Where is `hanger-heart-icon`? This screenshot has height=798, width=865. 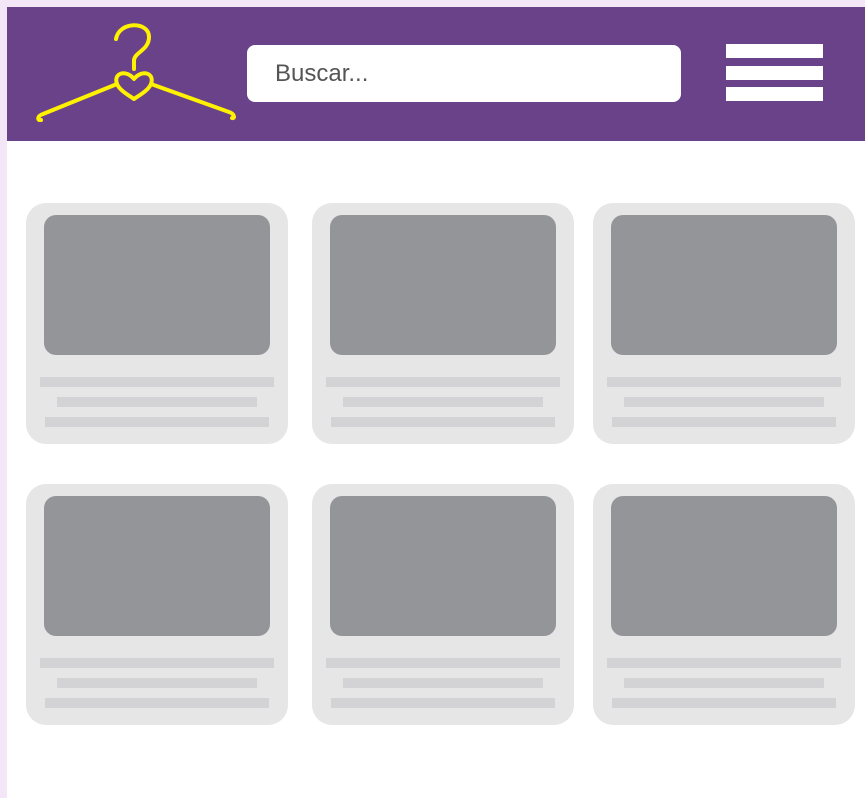
hanger-heart-icon is located at coordinates (132, 69).